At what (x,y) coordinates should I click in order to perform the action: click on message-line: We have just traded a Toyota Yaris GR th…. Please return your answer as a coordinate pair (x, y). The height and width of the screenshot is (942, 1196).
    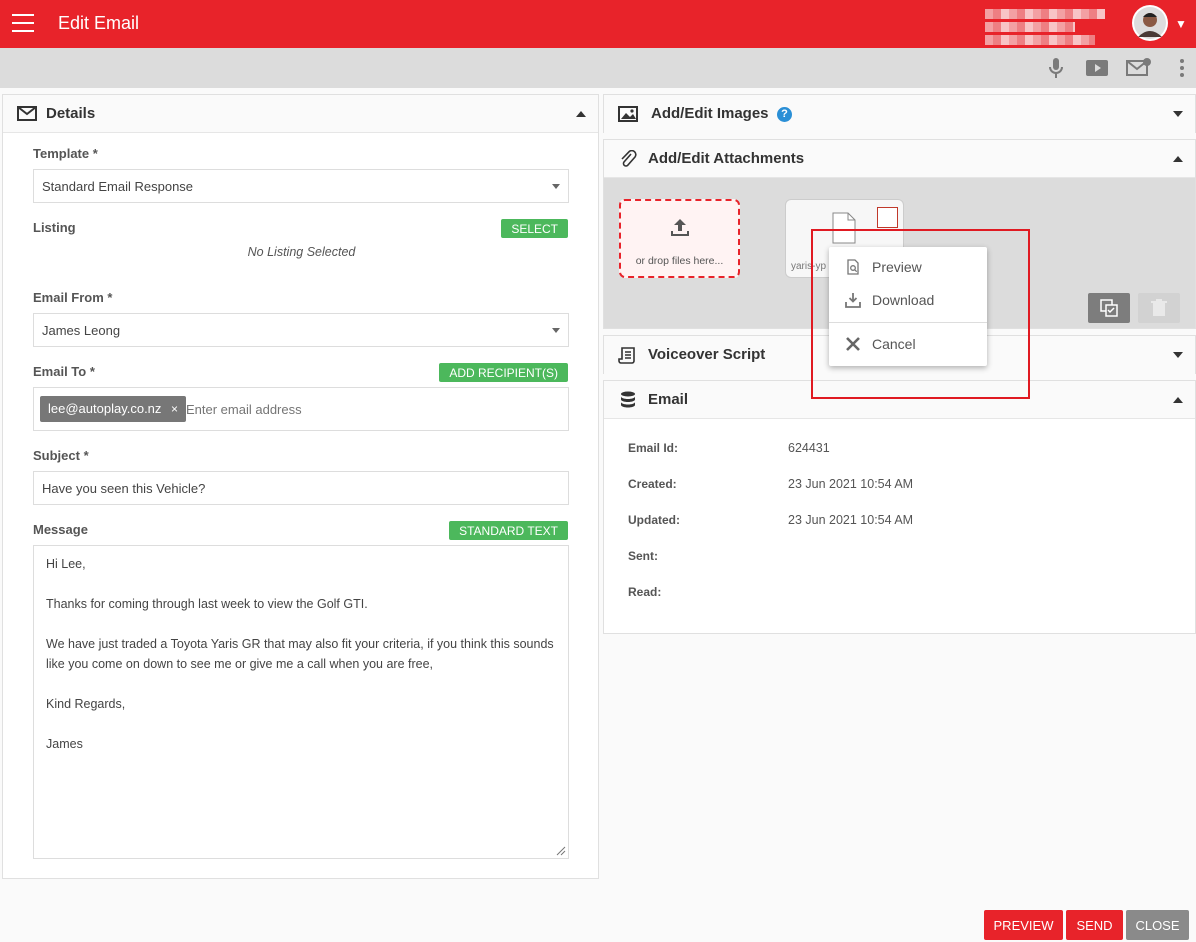
    Looking at the image, I should click on (300, 654).